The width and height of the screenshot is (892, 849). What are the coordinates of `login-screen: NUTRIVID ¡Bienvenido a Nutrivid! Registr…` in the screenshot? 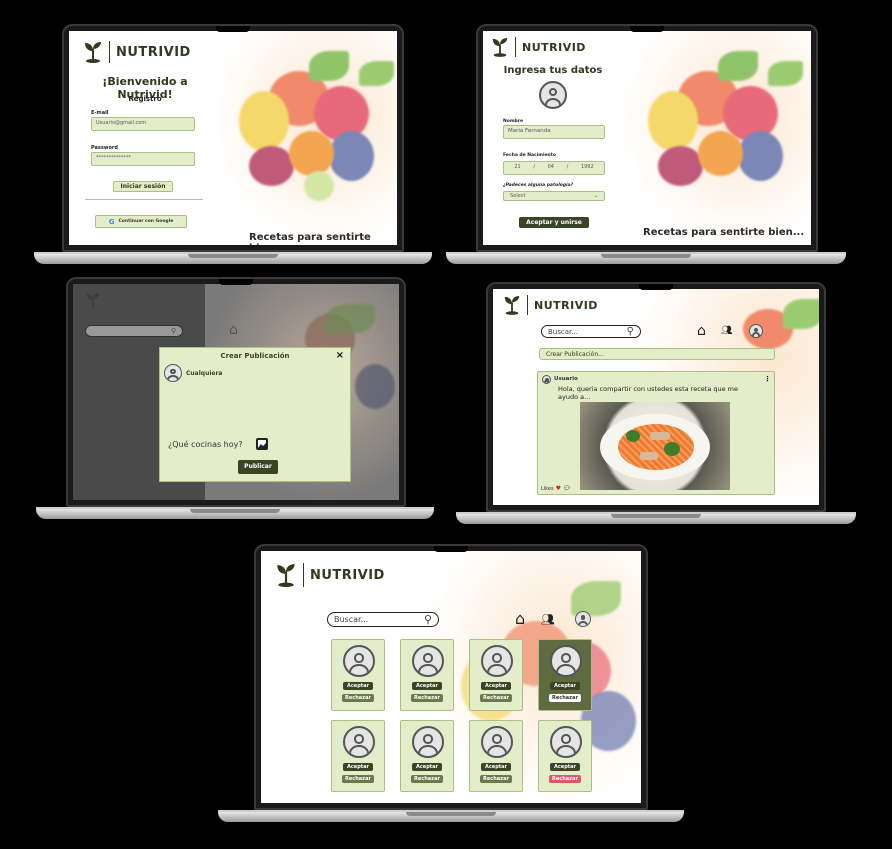 It's located at (233, 138).